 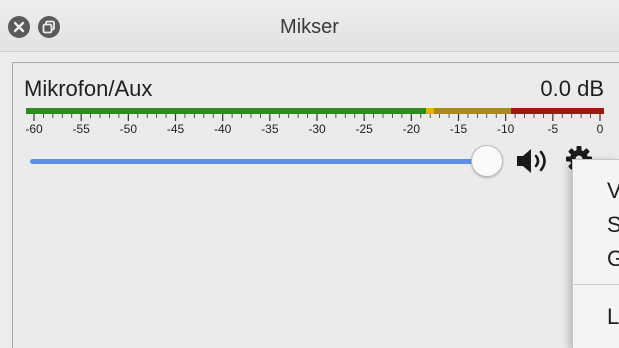 What do you see at coordinates (317, 129) in the screenshot?
I see `scale-label: -30` at bounding box center [317, 129].